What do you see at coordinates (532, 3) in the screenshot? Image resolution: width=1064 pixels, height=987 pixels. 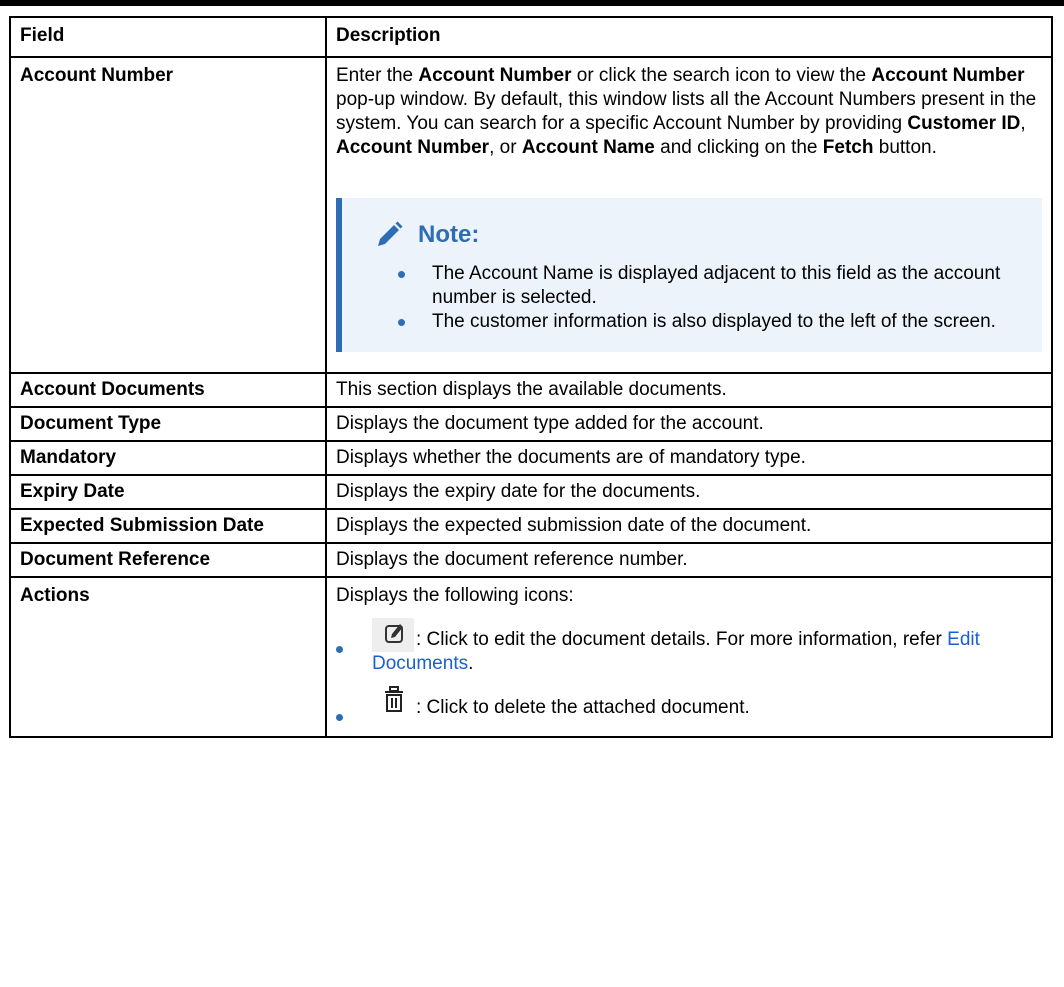 I see `top-rule` at bounding box center [532, 3].